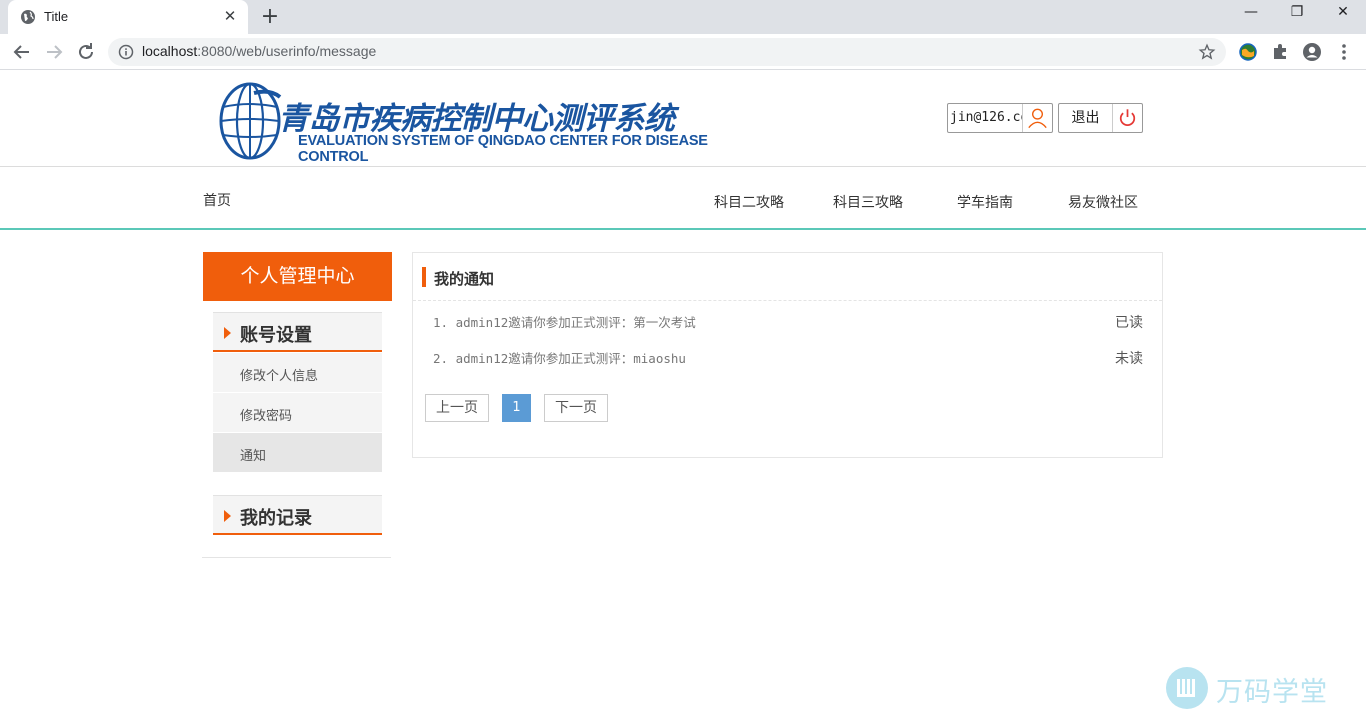 This screenshot has height=728, width=1366. I want to click on user-account-box: jin@126.com, so click(1000, 118).